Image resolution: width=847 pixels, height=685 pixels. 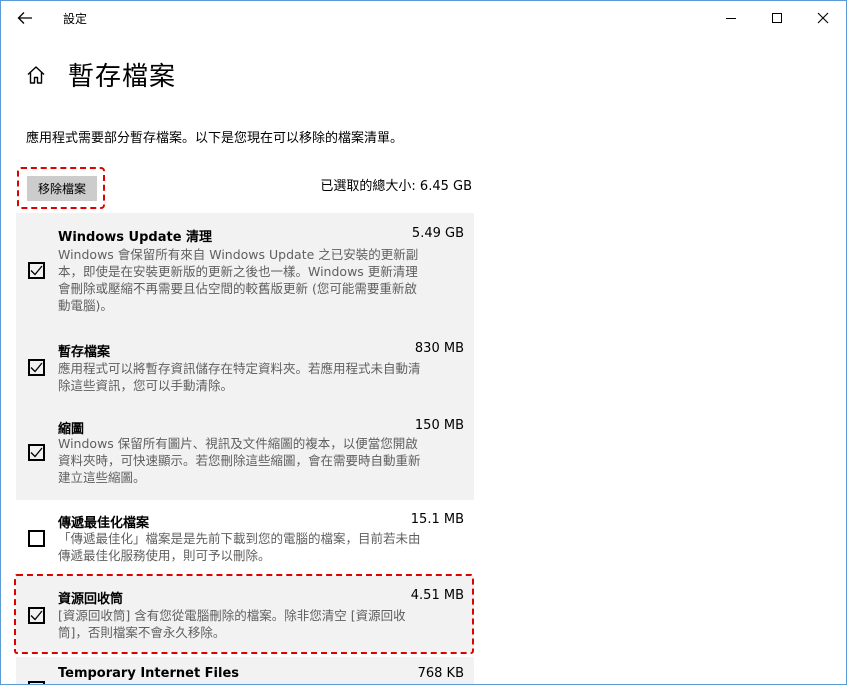 I want to click on minimize-button, so click(x=731, y=18).